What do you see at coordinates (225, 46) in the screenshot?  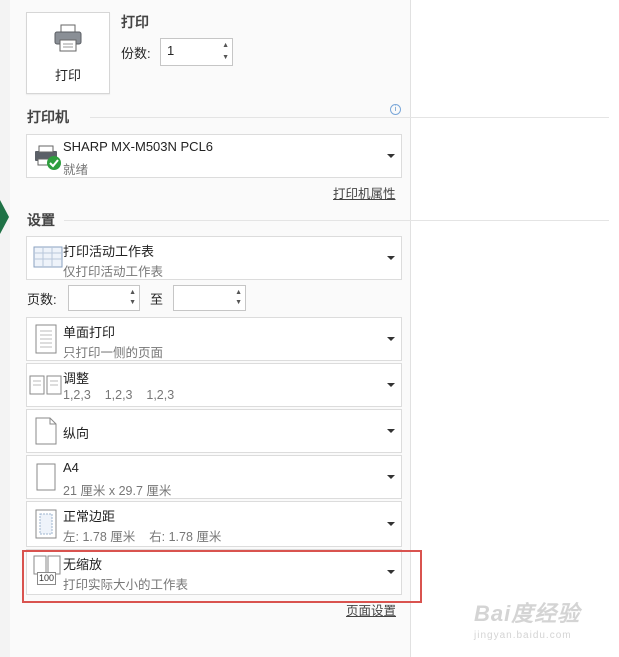 I see `copies-up-arrow-icon: ▲` at bounding box center [225, 46].